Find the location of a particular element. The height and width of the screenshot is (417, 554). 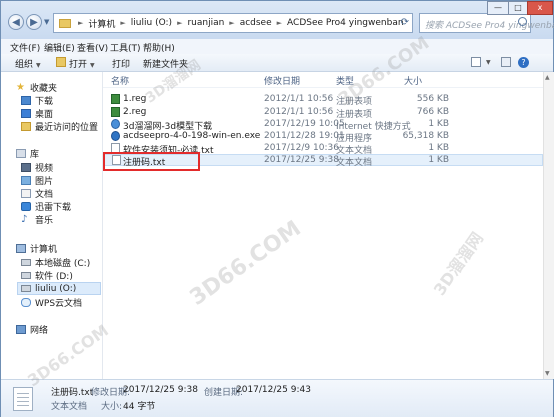

nav-drive-d: 软件 (D:) is located at coordinates (47, 275).